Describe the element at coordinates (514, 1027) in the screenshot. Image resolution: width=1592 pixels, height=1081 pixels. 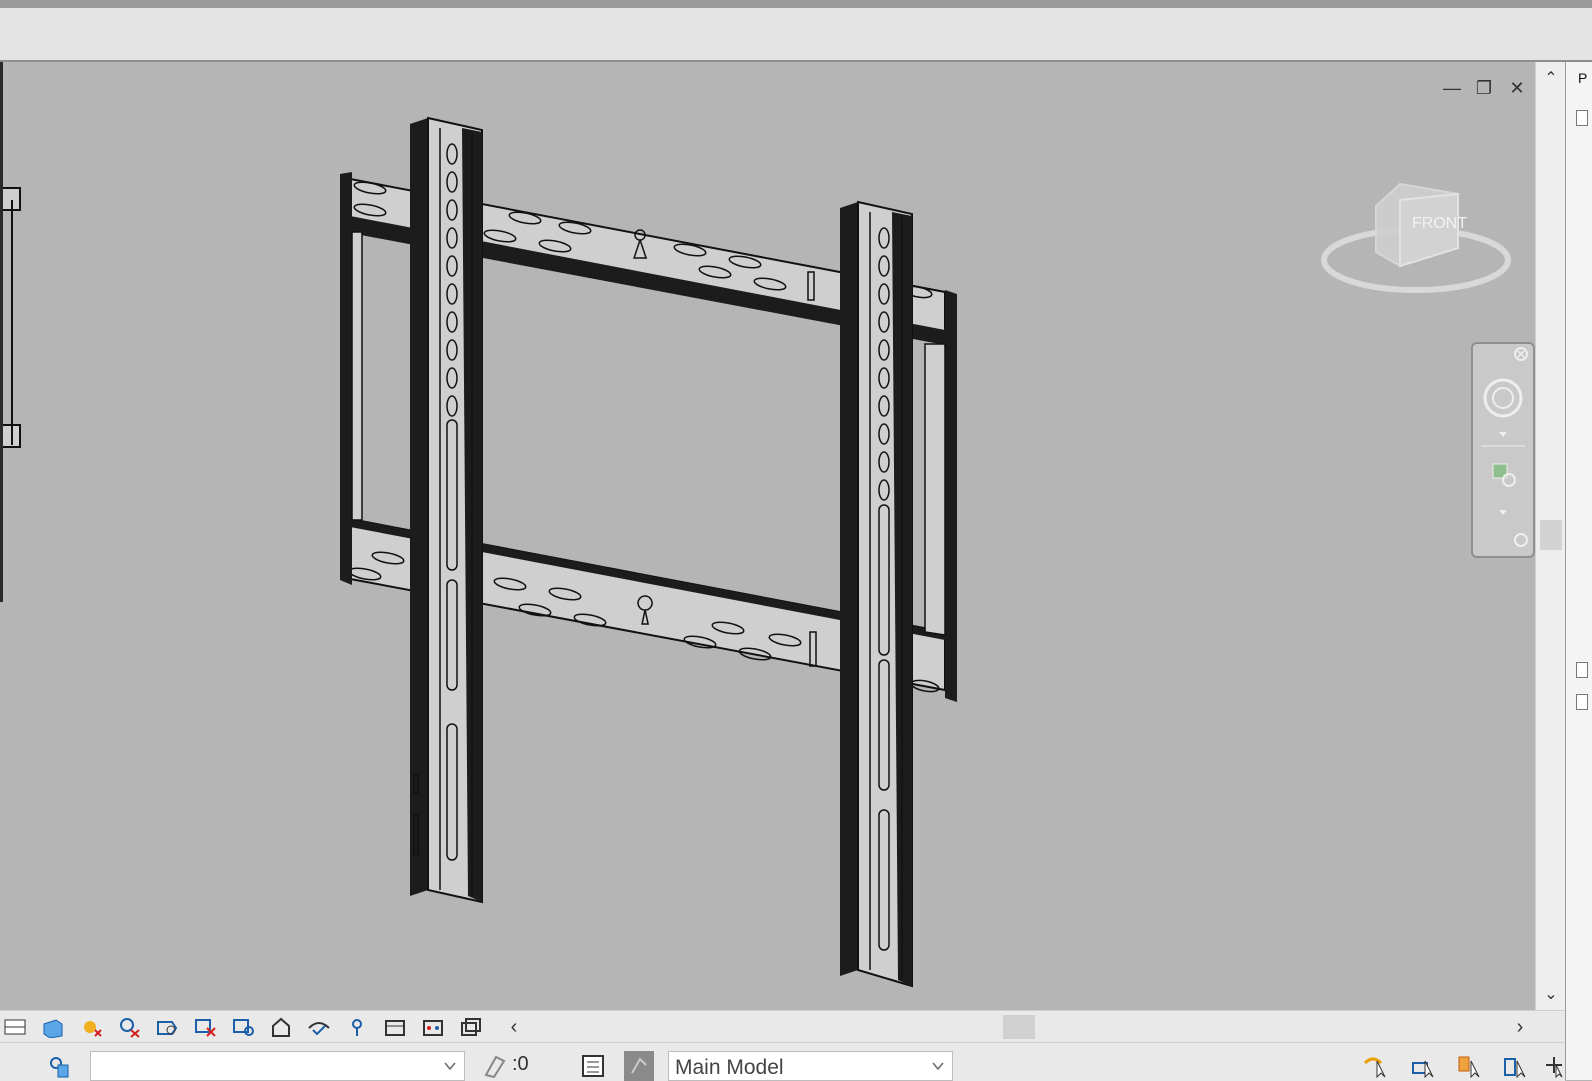
I see `scroll-left-icon: ‹` at that location.